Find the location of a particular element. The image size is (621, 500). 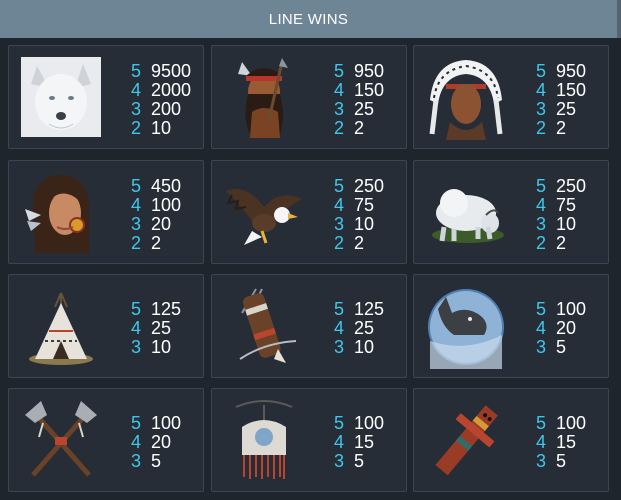

payout-row: 4 2000 is located at coordinates (161, 90).